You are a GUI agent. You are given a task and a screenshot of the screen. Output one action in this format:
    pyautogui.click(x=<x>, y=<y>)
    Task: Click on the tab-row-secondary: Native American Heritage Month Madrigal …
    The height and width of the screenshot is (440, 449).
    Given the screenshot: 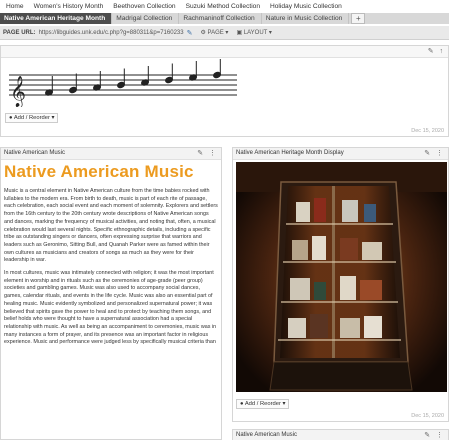 What is the action you would take?
    pyautogui.click(x=224, y=18)
    